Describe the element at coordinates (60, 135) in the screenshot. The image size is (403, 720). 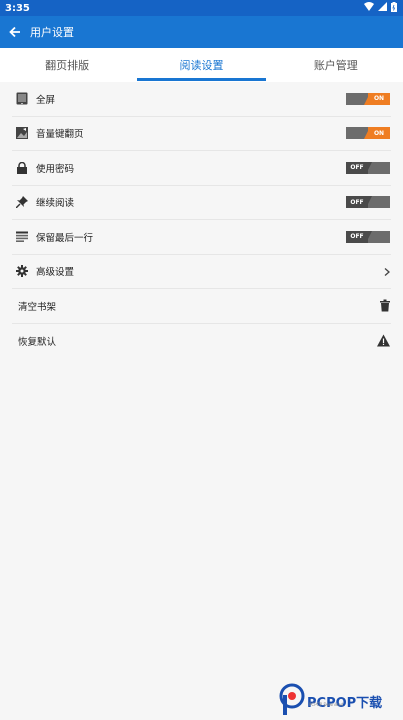
I see `setting-label: 音量键翻页` at that location.